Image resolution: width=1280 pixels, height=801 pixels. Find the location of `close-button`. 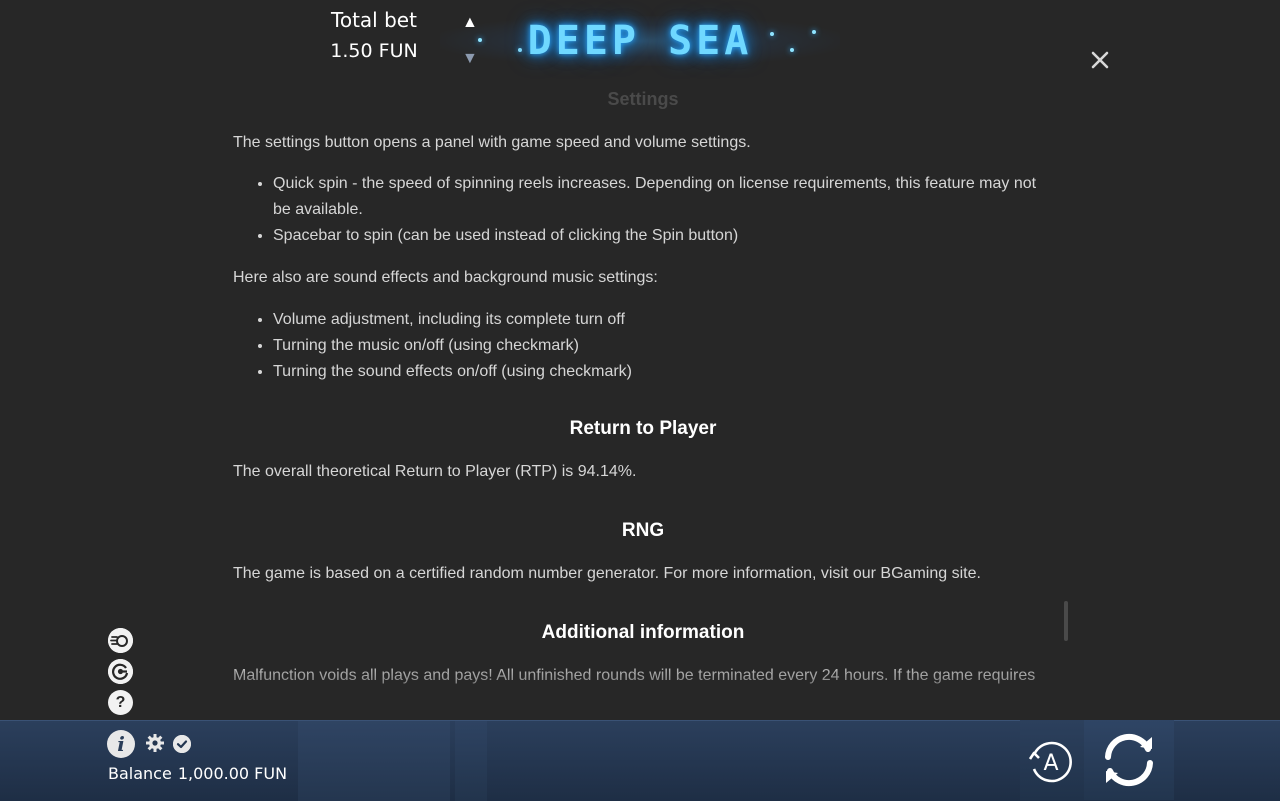

close-button is located at coordinates (1100, 60).